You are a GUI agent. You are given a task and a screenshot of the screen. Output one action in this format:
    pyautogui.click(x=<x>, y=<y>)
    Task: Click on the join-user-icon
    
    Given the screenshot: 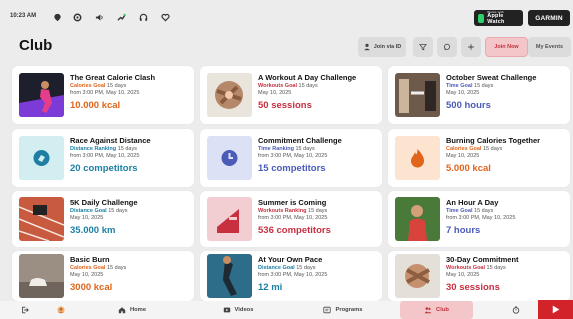 What is the action you would take?
    pyautogui.click(x=366, y=47)
    